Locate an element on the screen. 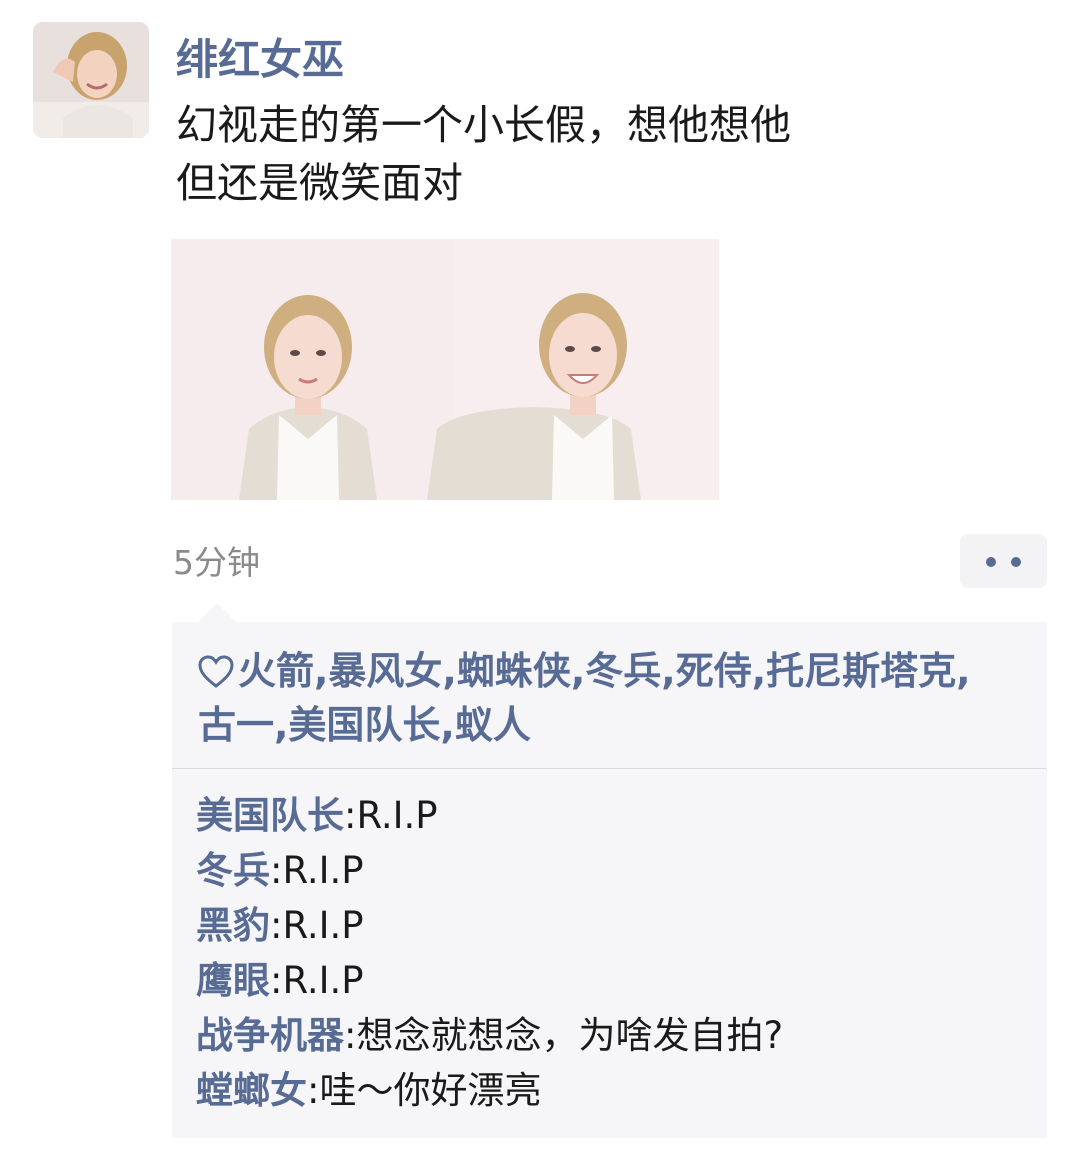 The height and width of the screenshot is (1155, 1080). avatar is located at coordinates (91, 80).